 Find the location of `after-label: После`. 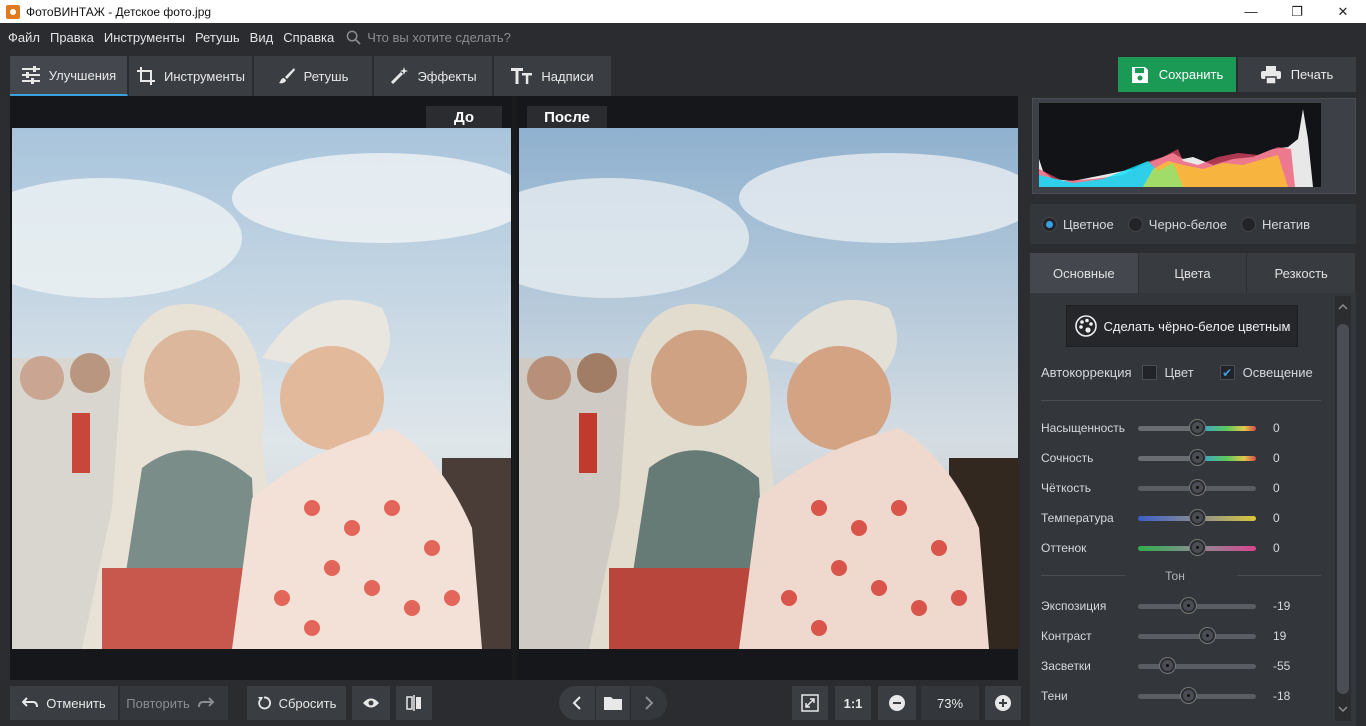

after-label: После is located at coordinates (567, 117).